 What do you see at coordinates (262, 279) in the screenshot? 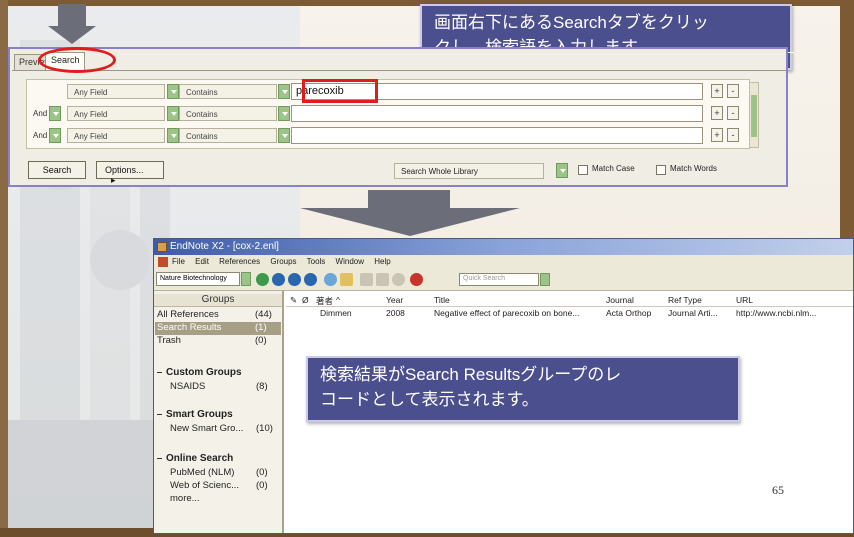
I see `new-reference-icon` at bounding box center [262, 279].